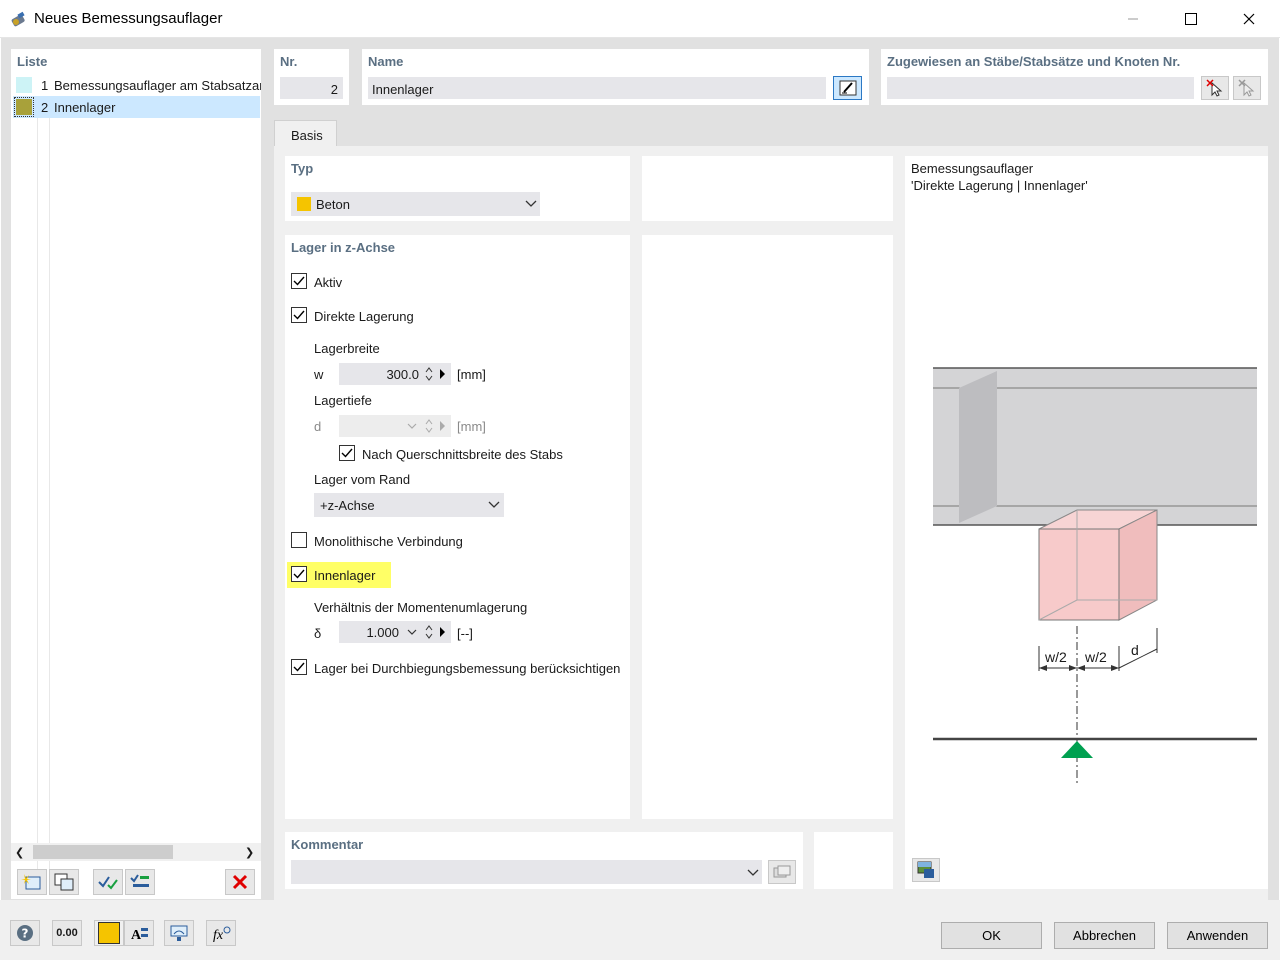 The height and width of the screenshot is (960, 1280). What do you see at coordinates (847, 88) in the screenshot?
I see `edit-name-button` at bounding box center [847, 88].